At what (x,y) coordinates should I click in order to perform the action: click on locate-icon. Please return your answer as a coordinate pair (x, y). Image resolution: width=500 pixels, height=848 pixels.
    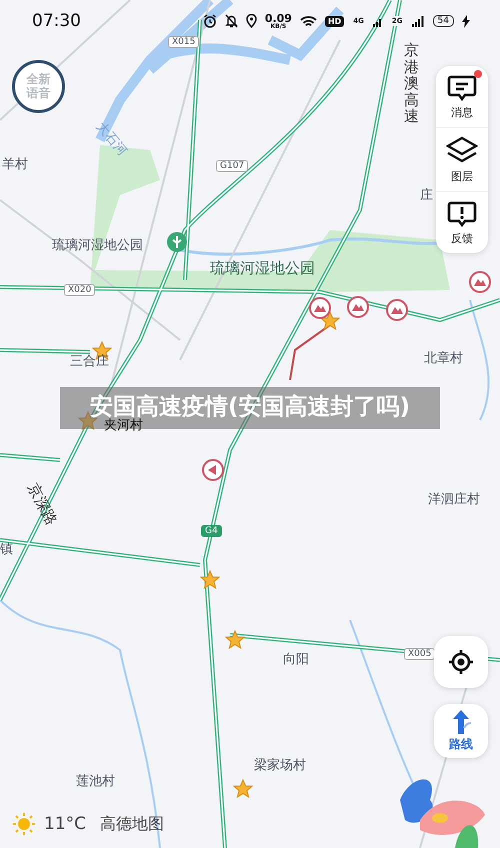
    Looking at the image, I should click on (461, 662).